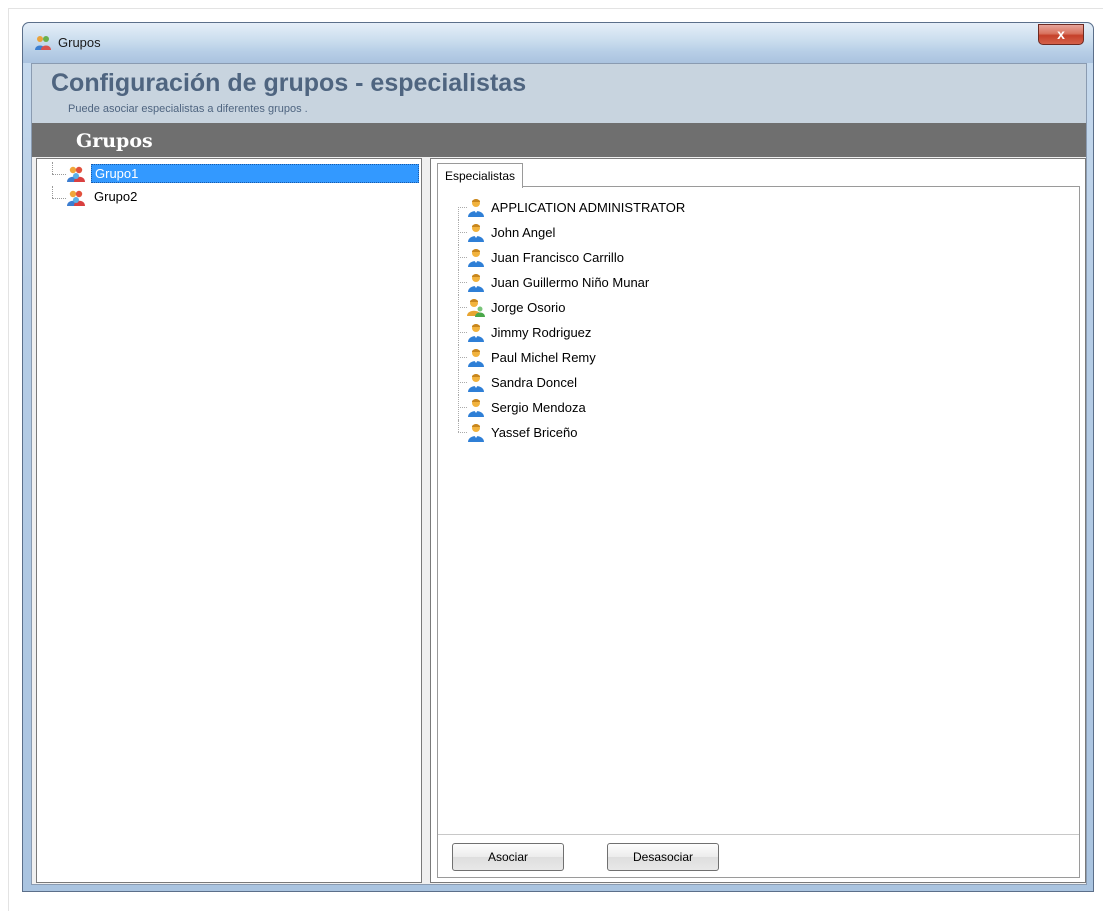 This screenshot has width=1105, height=913. Describe the element at coordinates (234, 198) in the screenshot. I see `tree-item-grupo2: Grupo2` at that location.